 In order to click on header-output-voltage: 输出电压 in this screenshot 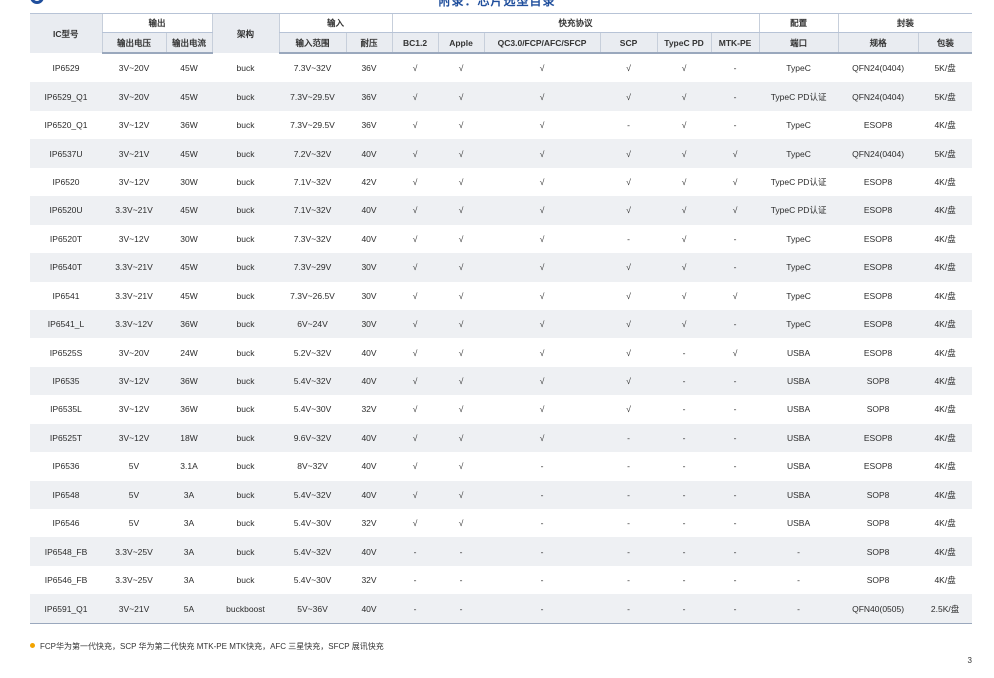, I will do `click(133, 43)`.